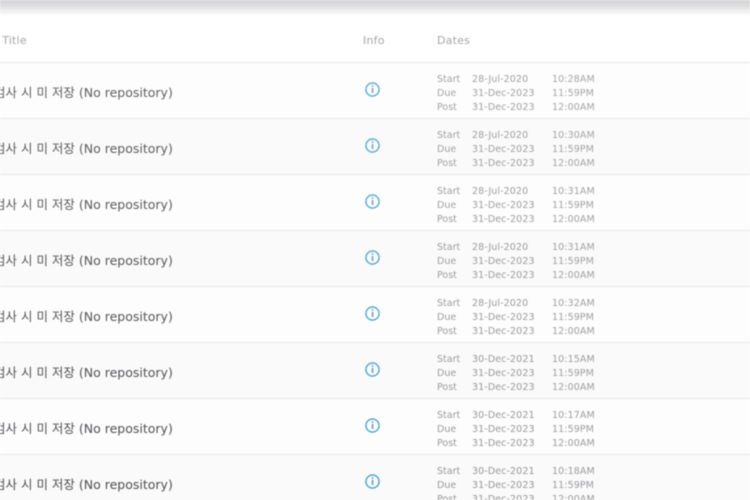 This screenshot has height=500, width=750. Describe the element at coordinates (542, 472) in the screenshot. I see `date-line-start: Start 30-Dec-2021 10:18AM` at that location.